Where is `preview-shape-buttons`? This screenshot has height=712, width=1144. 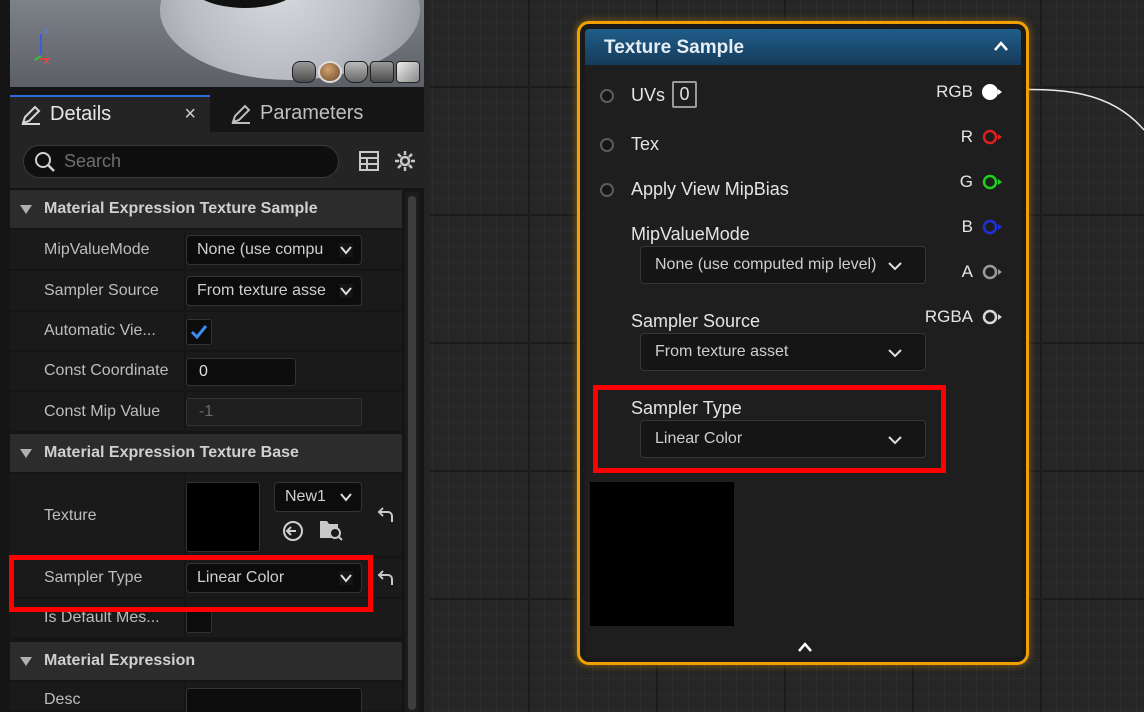
preview-shape-buttons is located at coordinates (356, 72).